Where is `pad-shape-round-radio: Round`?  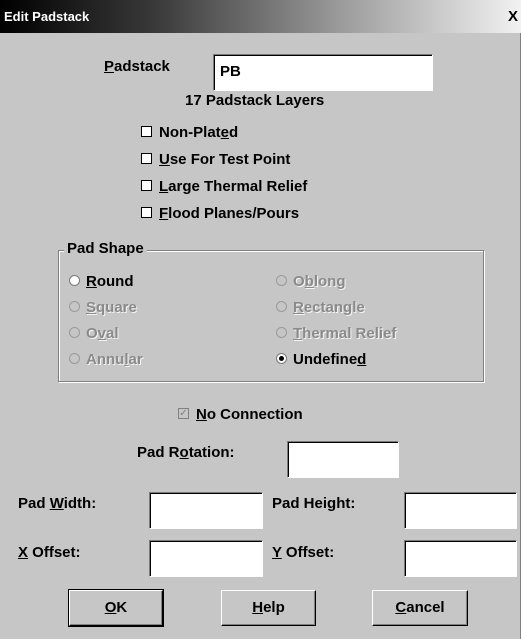 pad-shape-round-radio: Round is located at coordinates (101, 282).